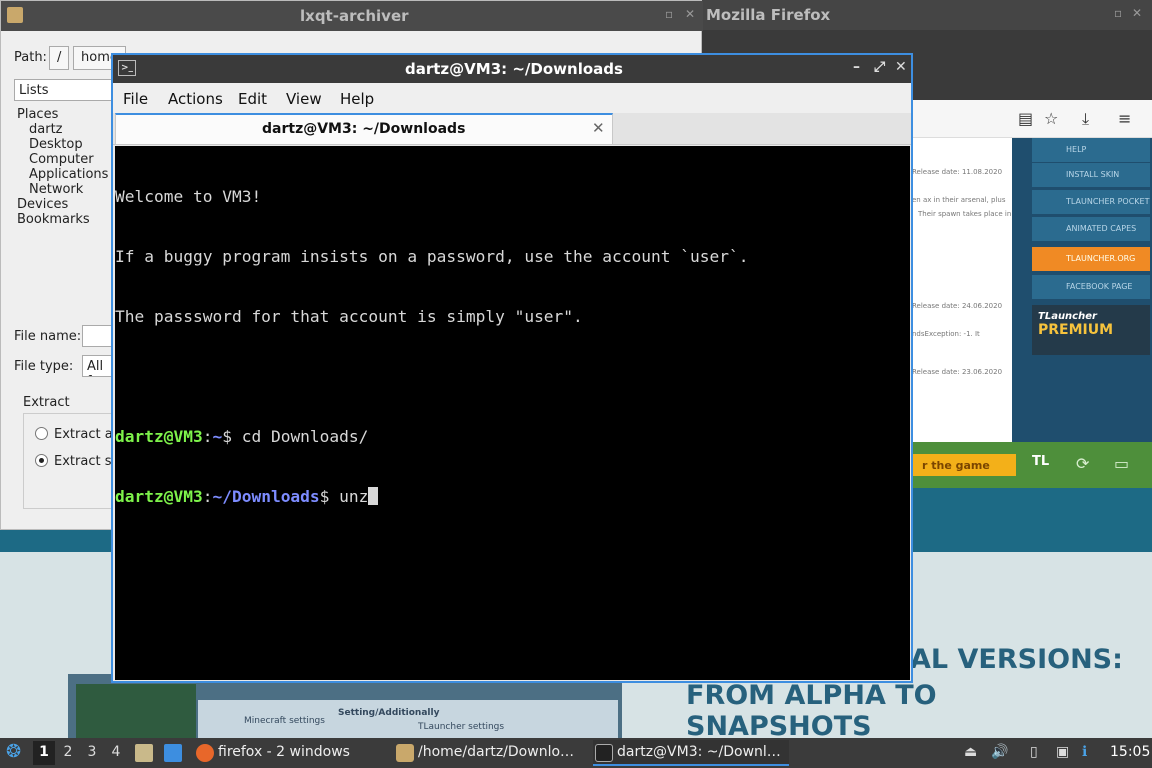  Describe the element at coordinates (97, 336) in the screenshot. I see `file-name-field` at that location.